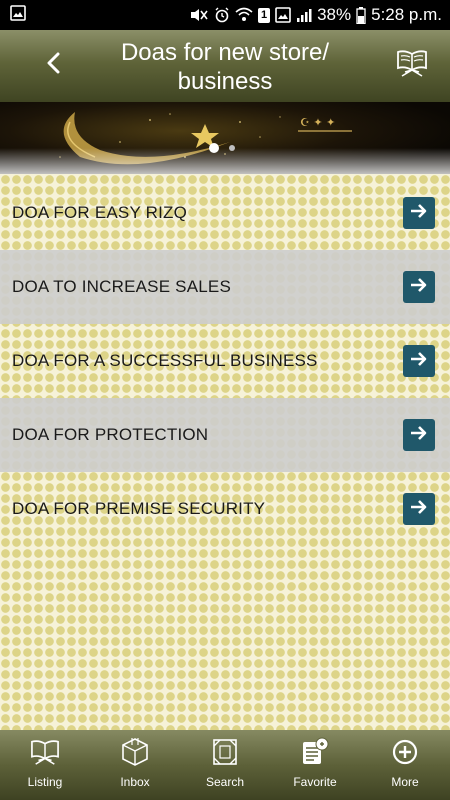 This screenshot has width=450, height=800. What do you see at coordinates (244, 15) in the screenshot?
I see `wifi-icon` at bounding box center [244, 15].